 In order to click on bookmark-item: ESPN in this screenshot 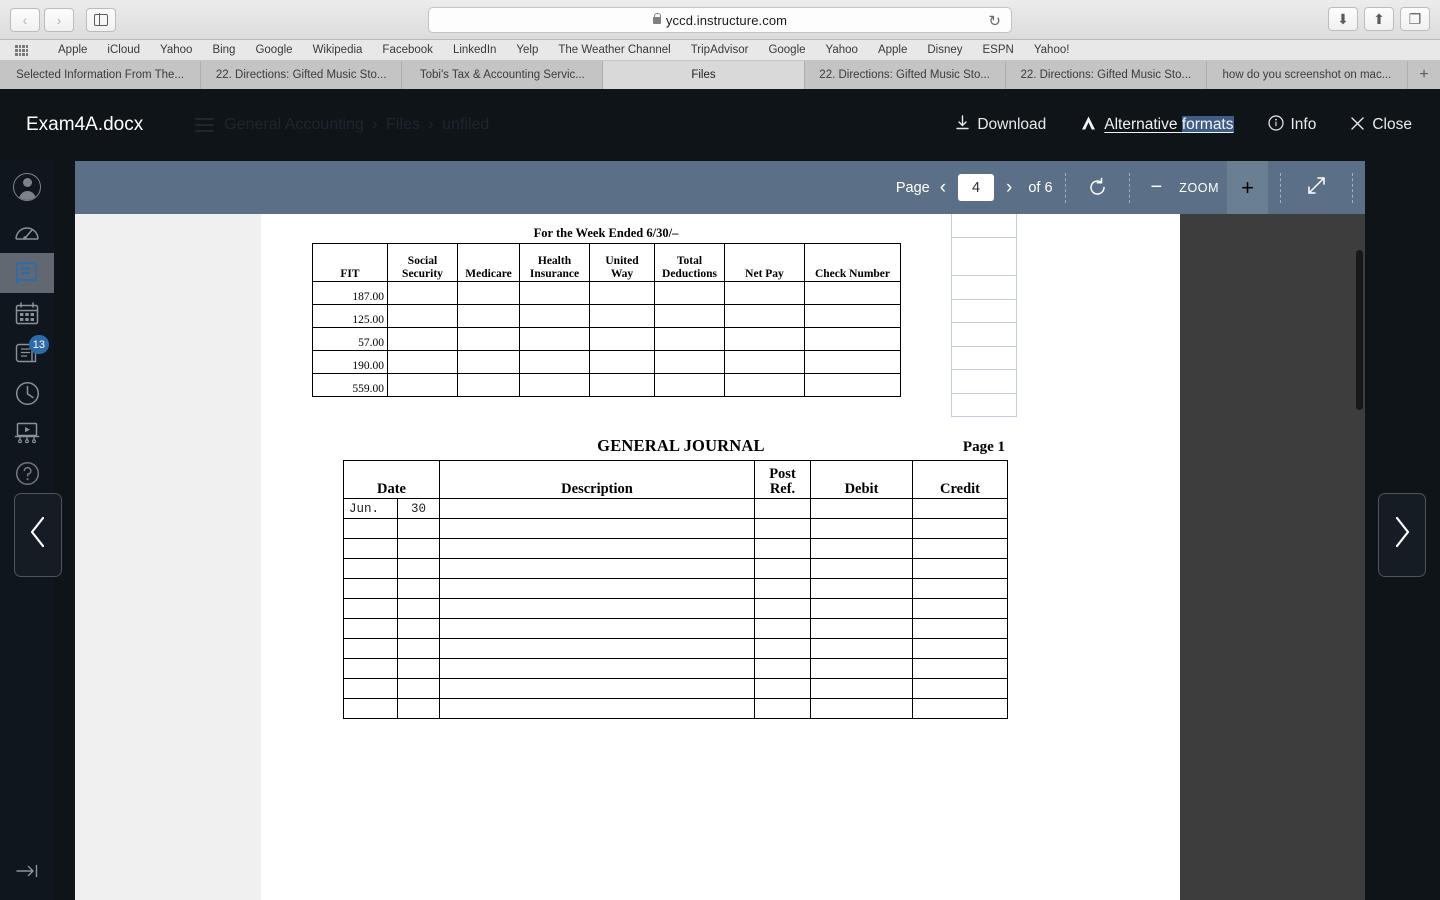, I will do `click(998, 50)`.